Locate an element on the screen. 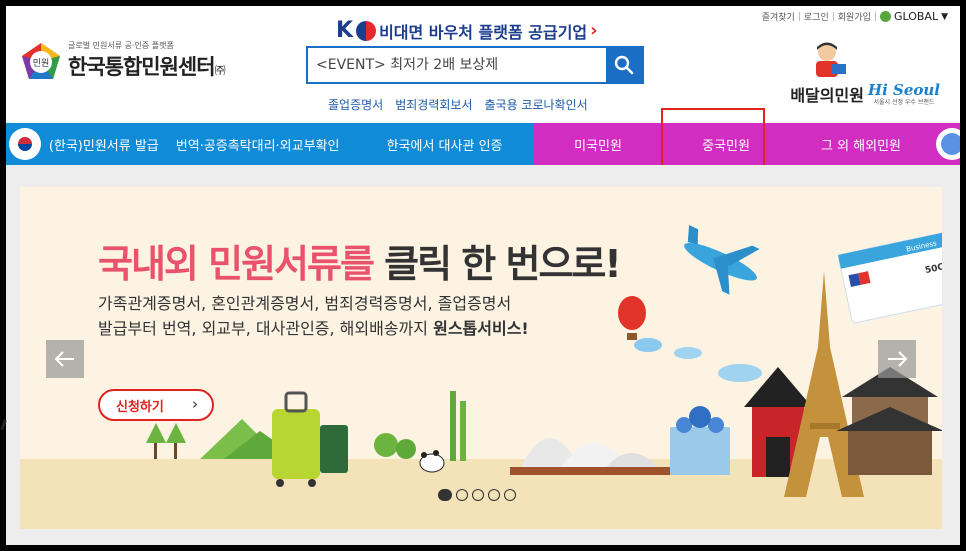  util-link-signup: 회원가입 is located at coordinates (854, 16).